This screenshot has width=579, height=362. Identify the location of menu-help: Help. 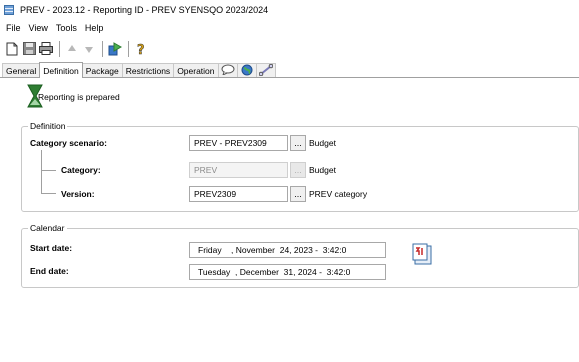
(94, 28).